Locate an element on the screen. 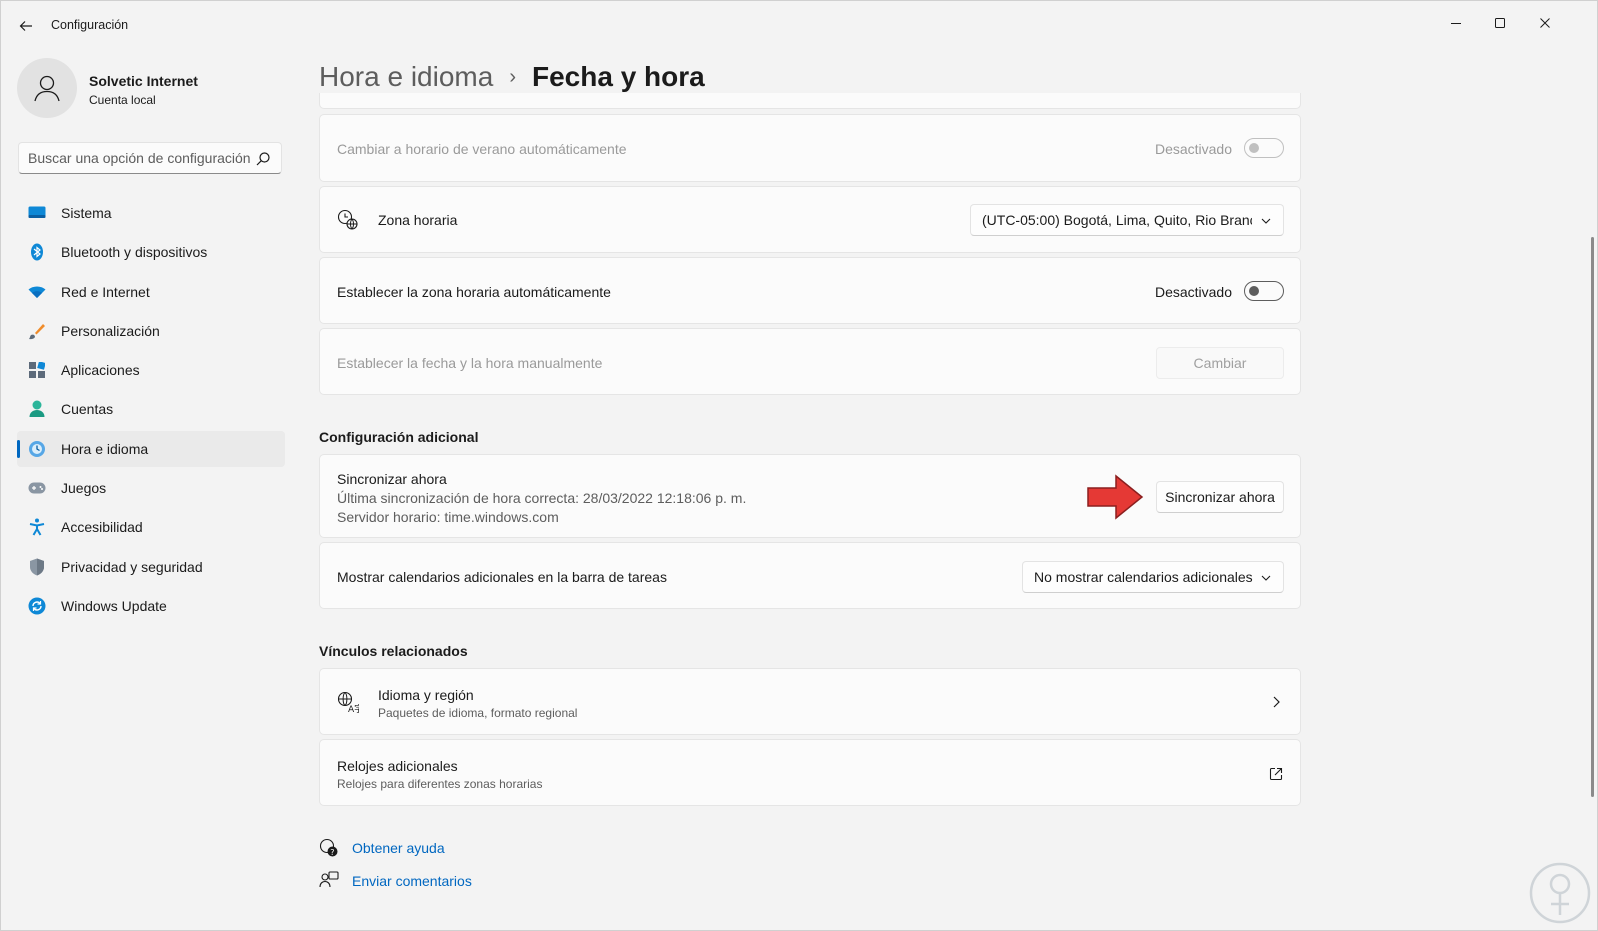 The image size is (1598, 931). breadcrumb-parent: Hora e idioma is located at coordinates (406, 77).